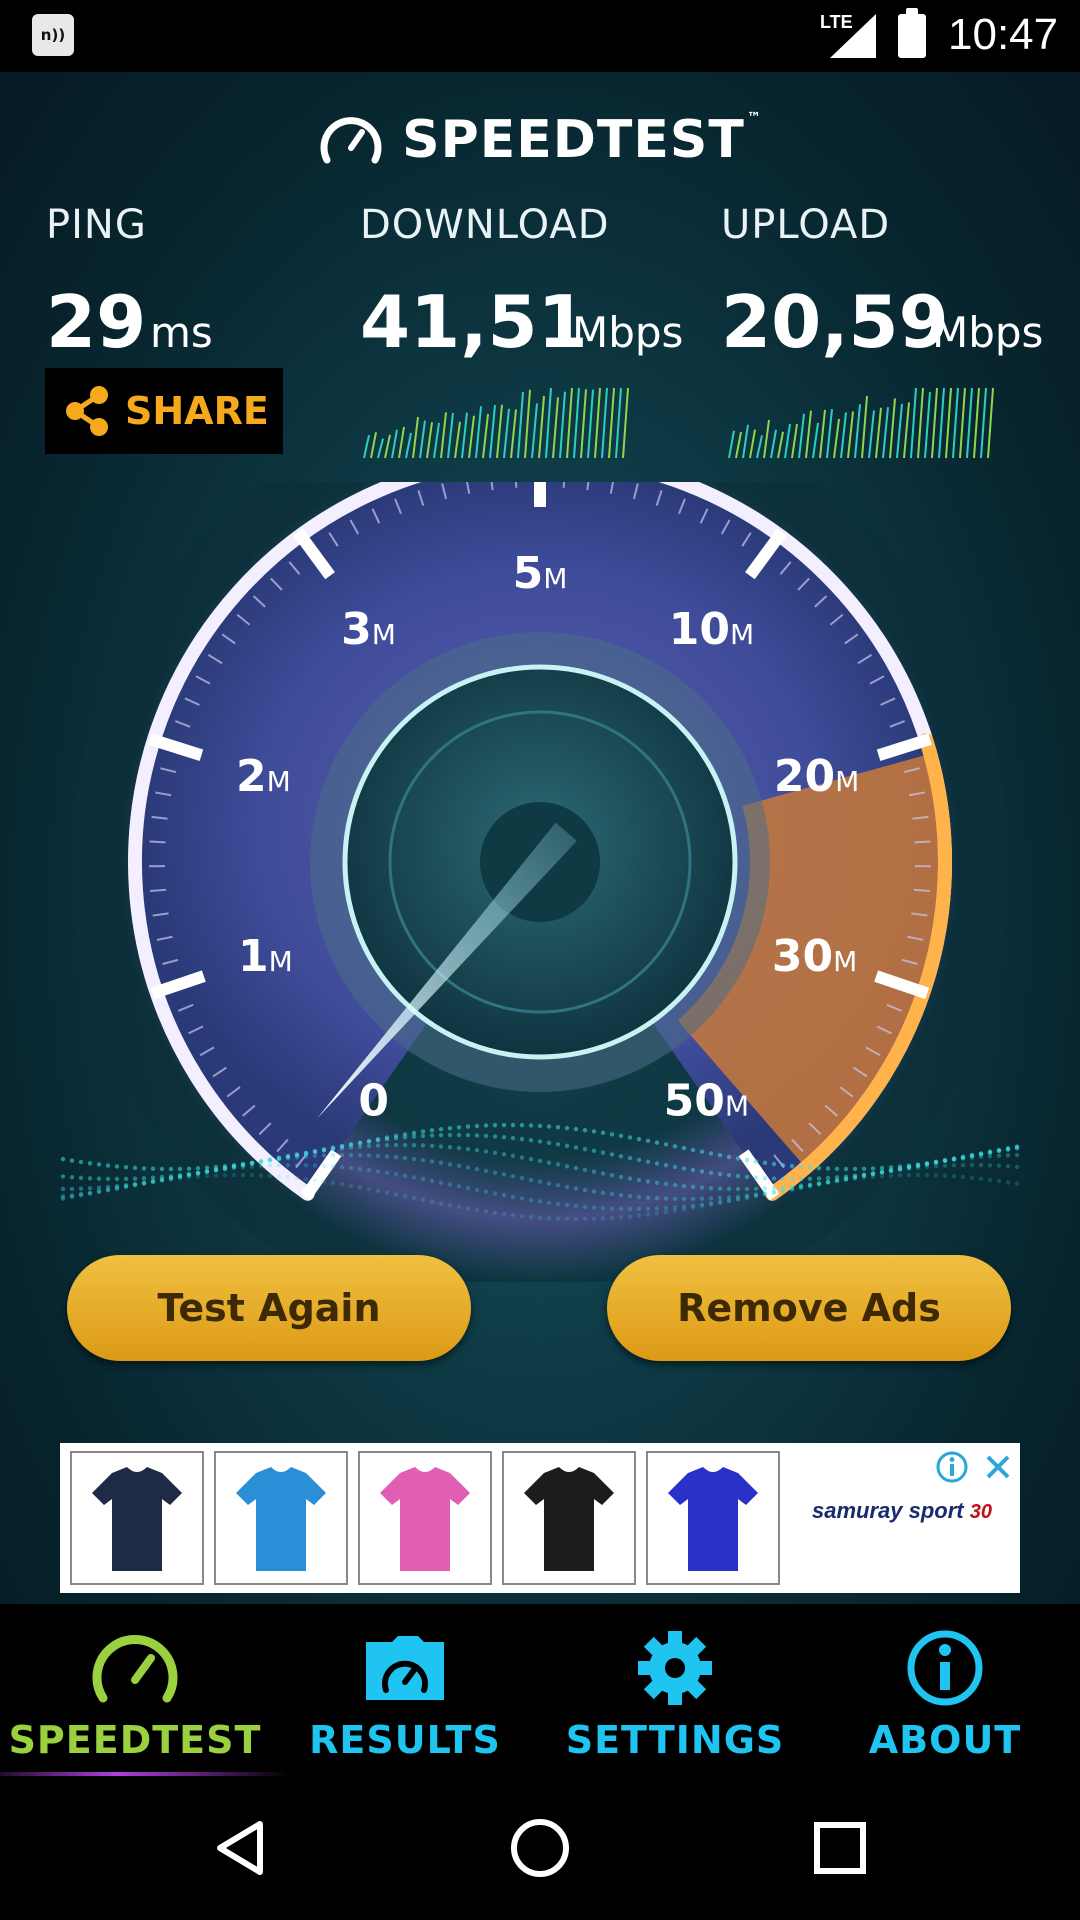 This screenshot has width=1080, height=1920. I want to click on purple-tshirt, so click(713, 1518).